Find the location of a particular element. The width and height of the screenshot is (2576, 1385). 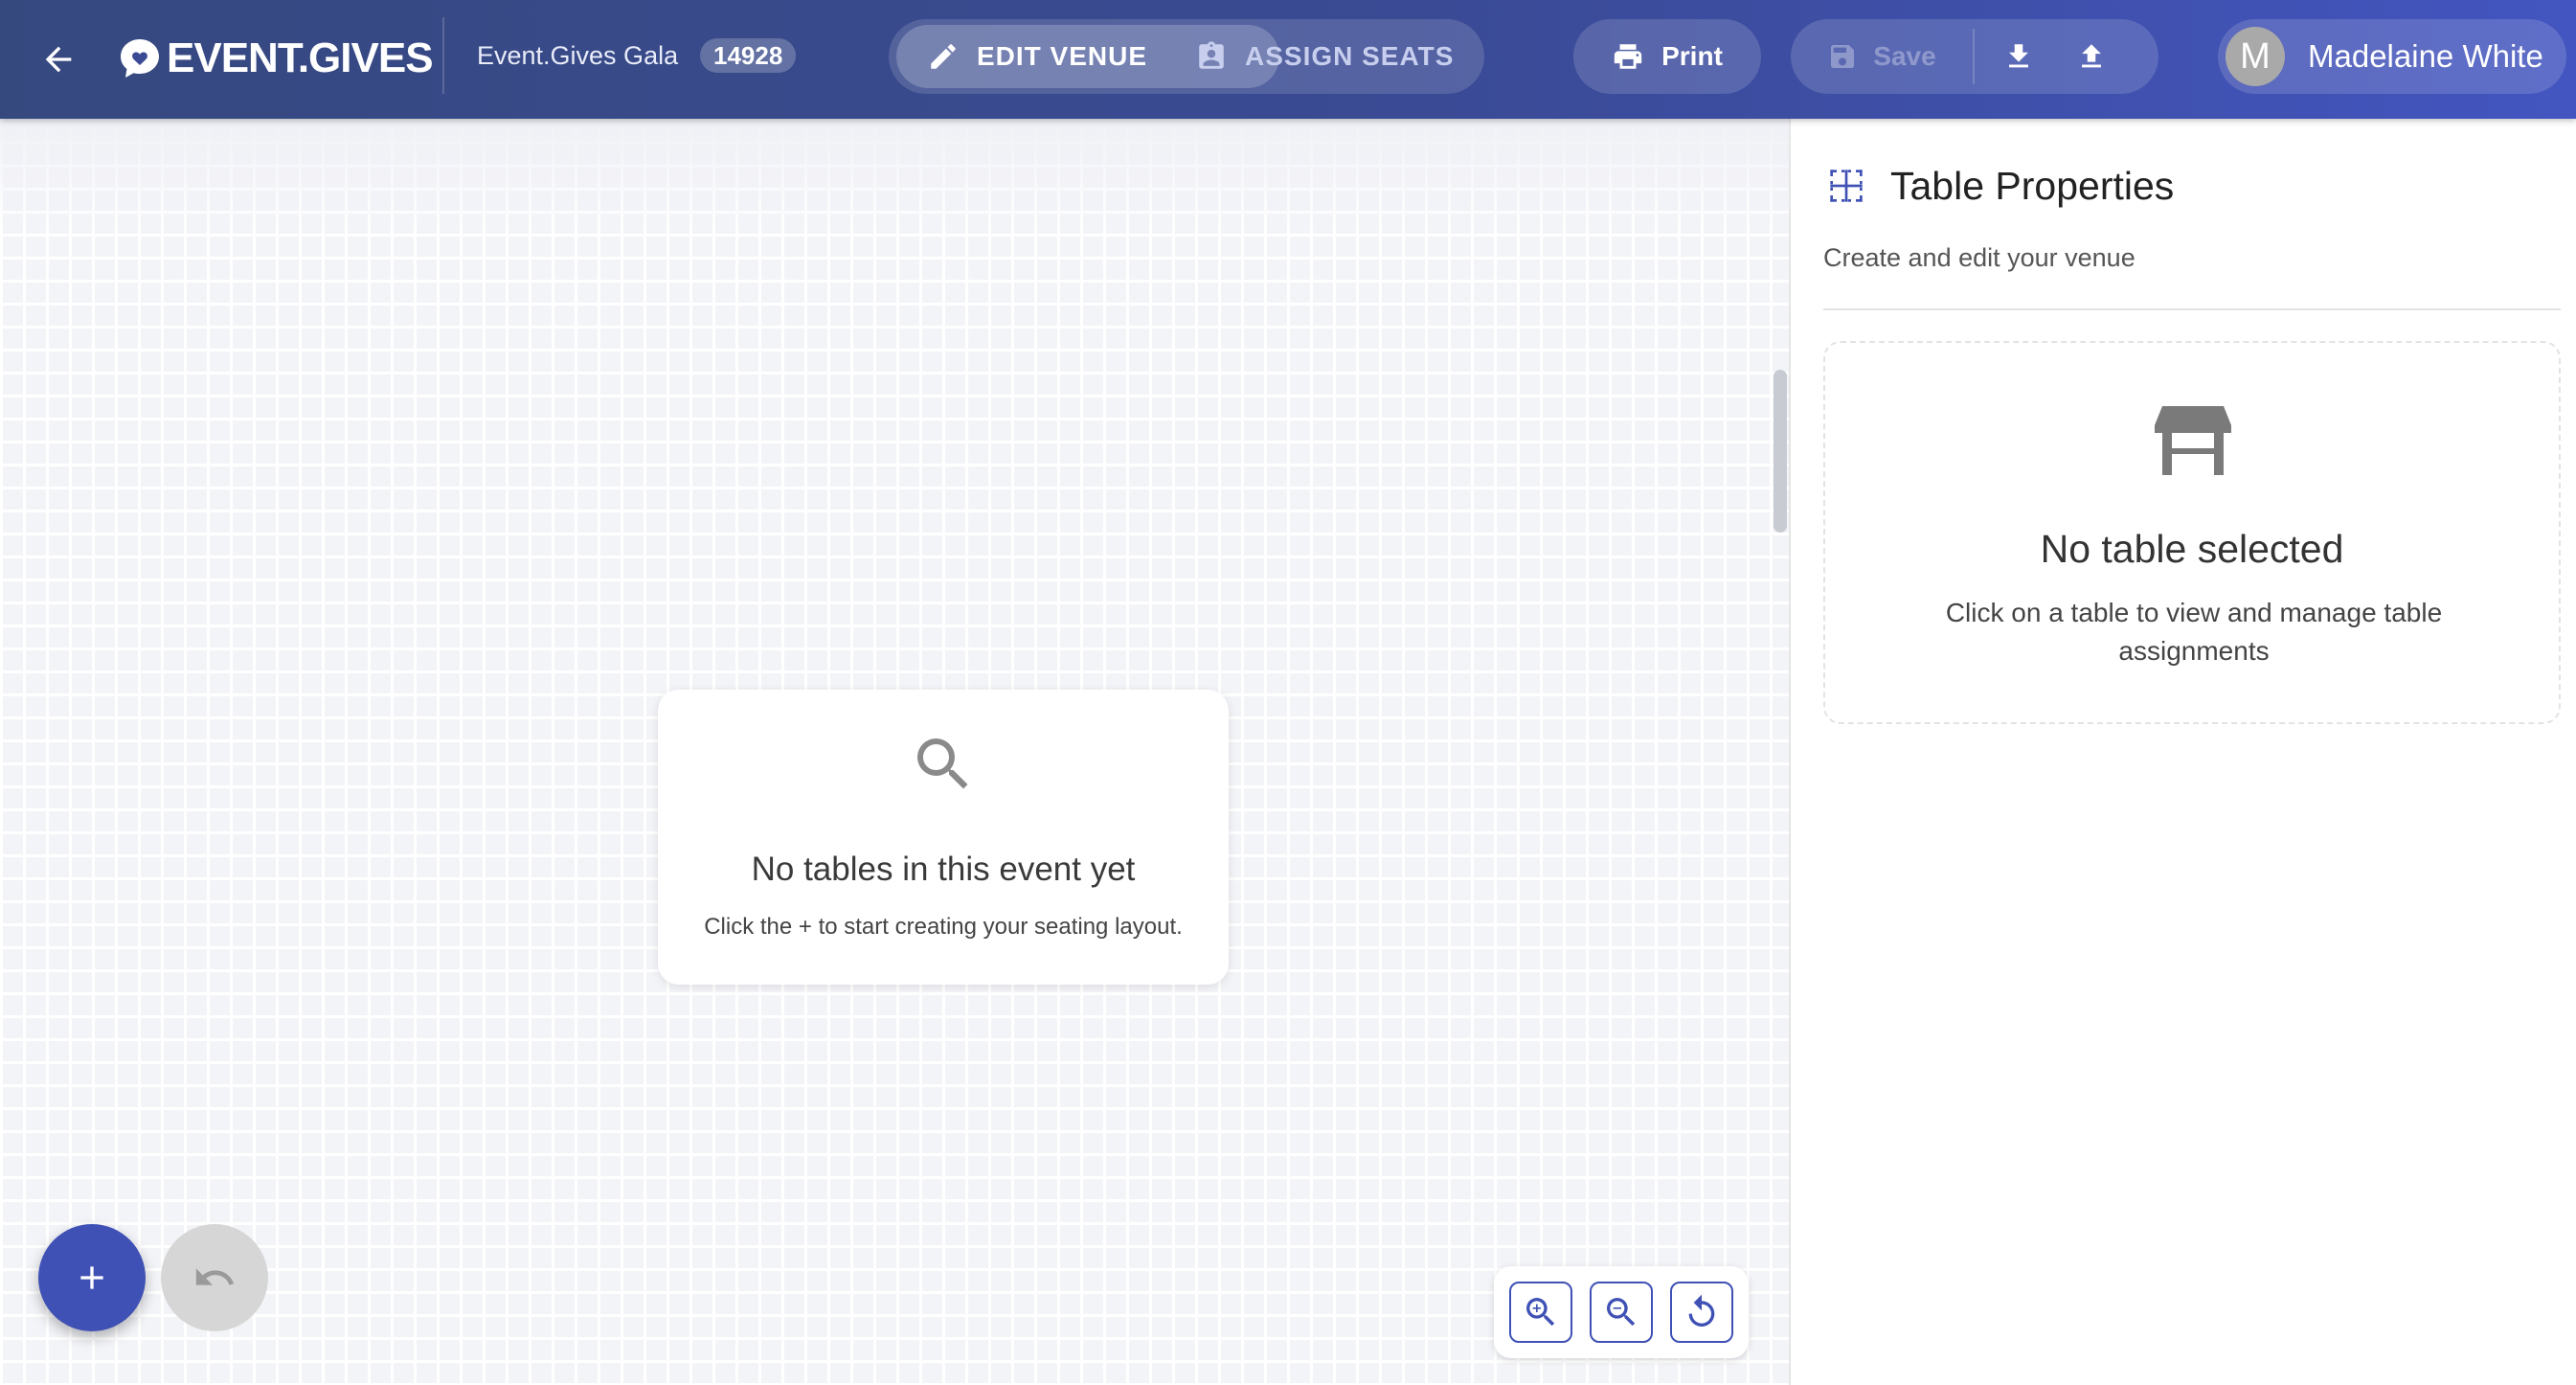

app-logo: EVENT.GIVES is located at coordinates (275, 58).